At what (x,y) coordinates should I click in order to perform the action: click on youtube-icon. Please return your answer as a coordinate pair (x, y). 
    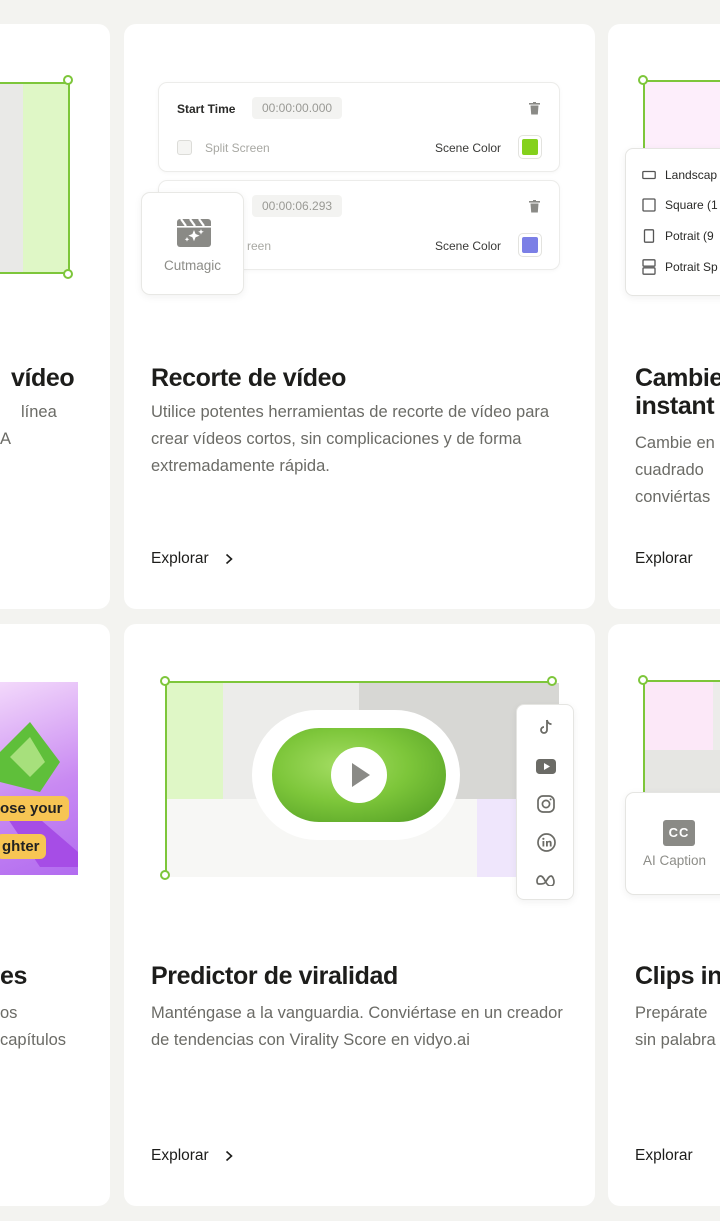
    Looking at the image, I should click on (546, 766).